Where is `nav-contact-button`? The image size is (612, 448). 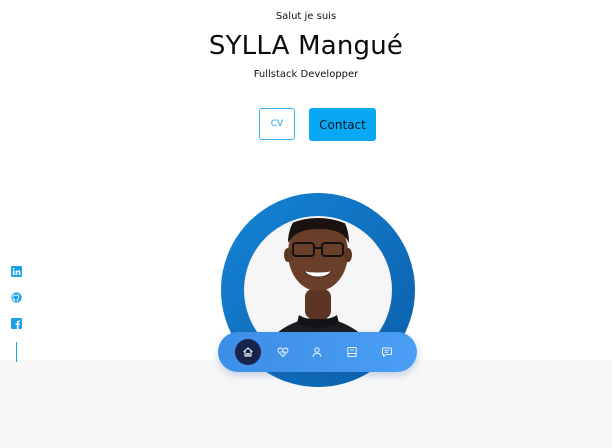 nav-contact-button is located at coordinates (387, 352).